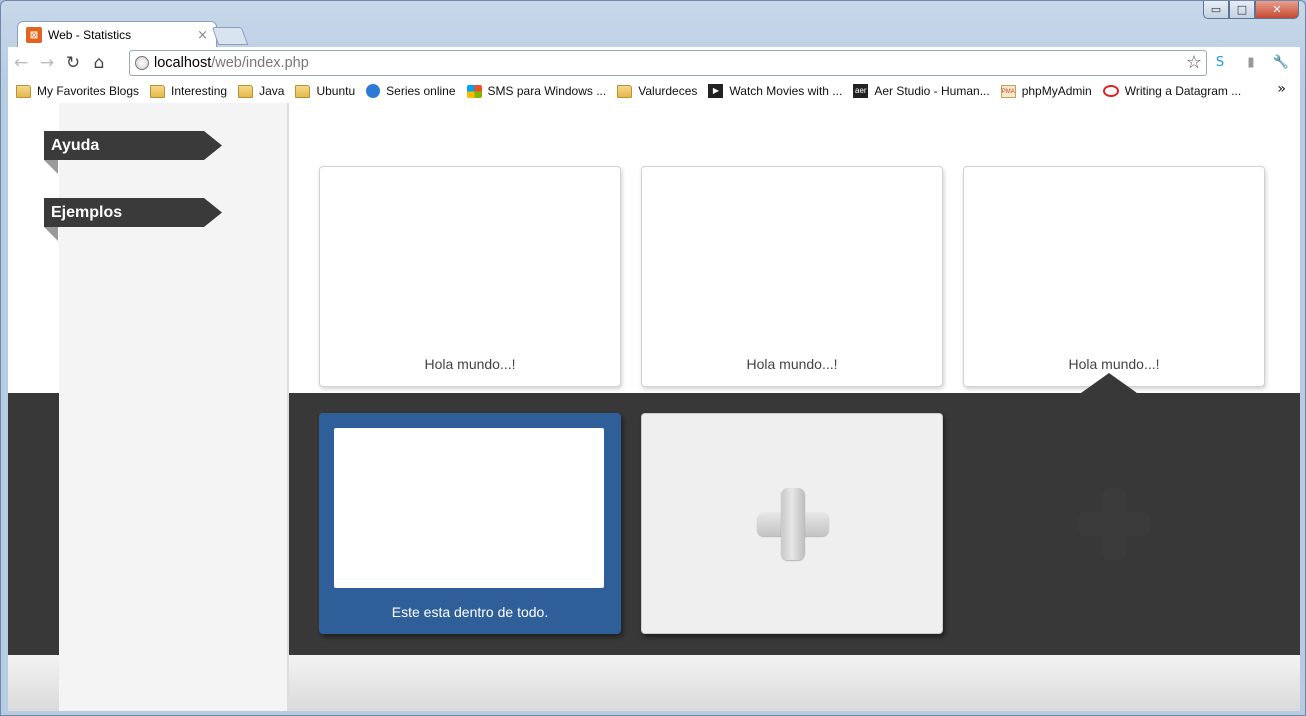  What do you see at coordinates (90, 35) in the screenshot?
I see `tab-title: Web - Statistics` at bounding box center [90, 35].